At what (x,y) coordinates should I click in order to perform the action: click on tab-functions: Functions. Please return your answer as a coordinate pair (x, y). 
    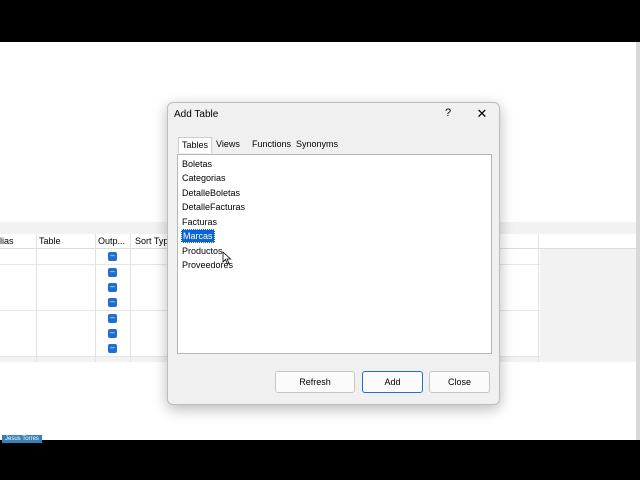
    Looking at the image, I should click on (271, 144).